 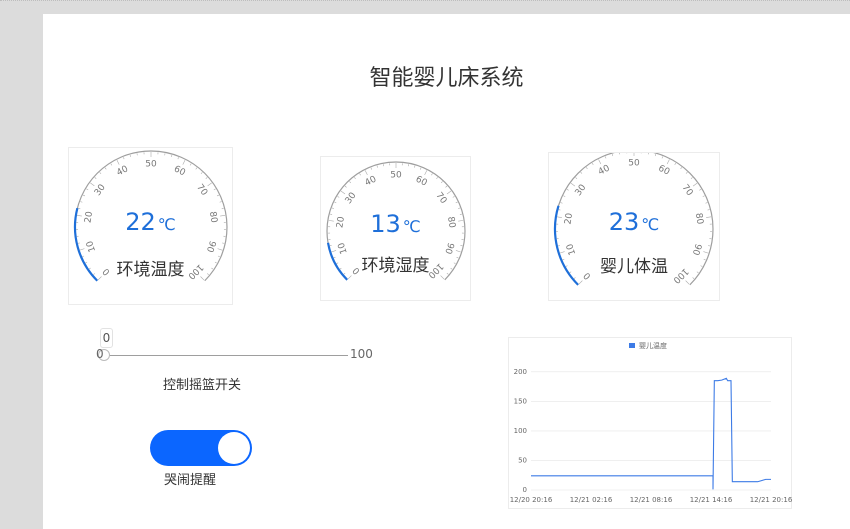 What do you see at coordinates (242, 353) in the screenshot?
I see `rocking-slider: 0 0 100` at bounding box center [242, 353].